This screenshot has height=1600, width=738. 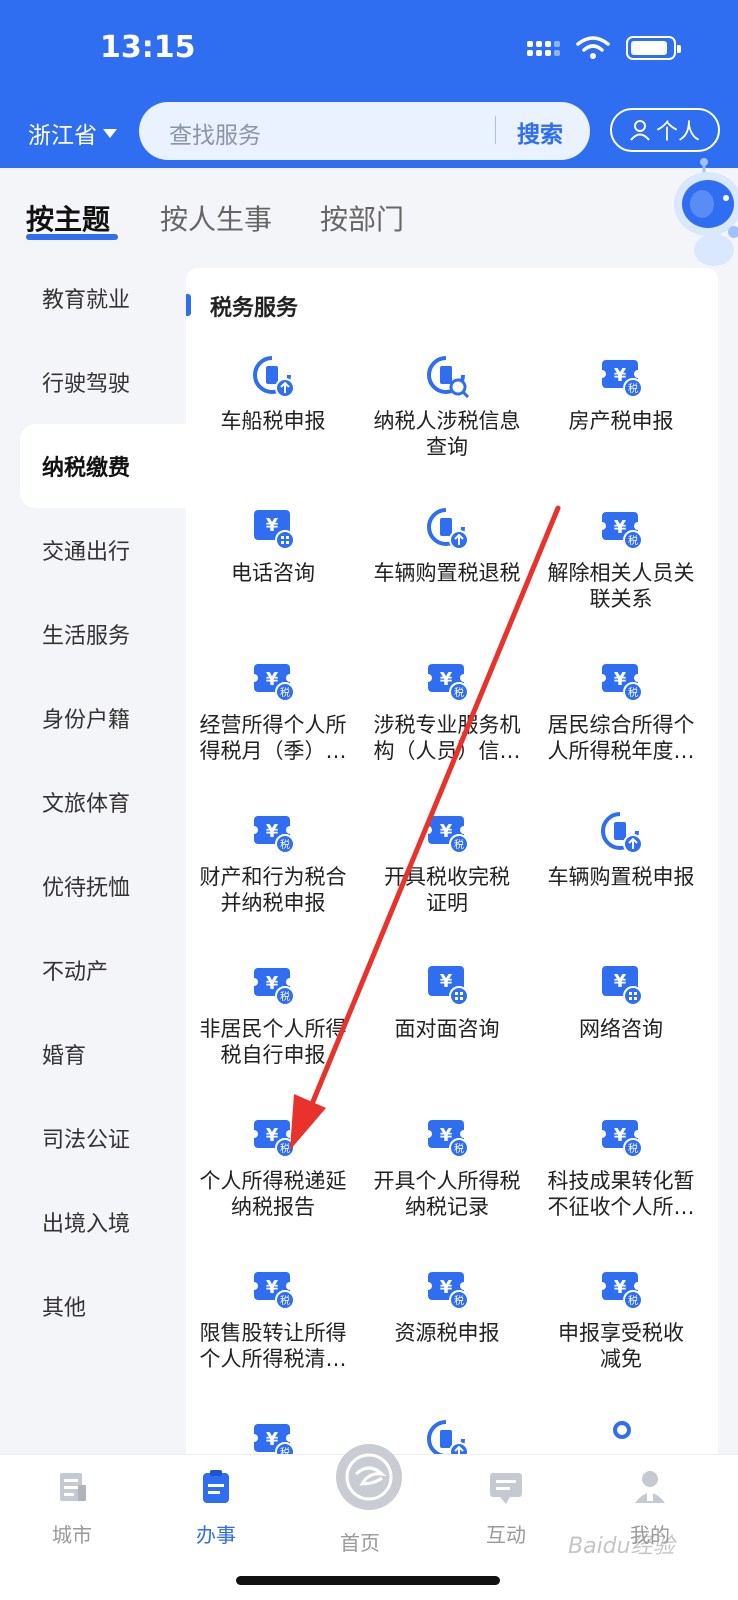 What do you see at coordinates (188, 305) in the screenshot?
I see `section-accent-bar` at bounding box center [188, 305].